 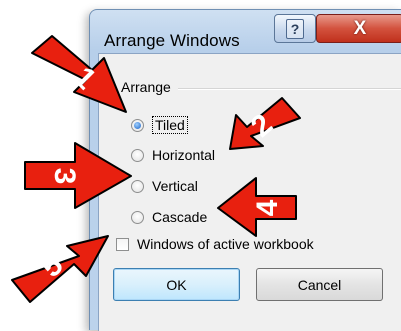 What do you see at coordinates (267, 207) in the screenshot?
I see `annotation-number-4: 4` at bounding box center [267, 207].